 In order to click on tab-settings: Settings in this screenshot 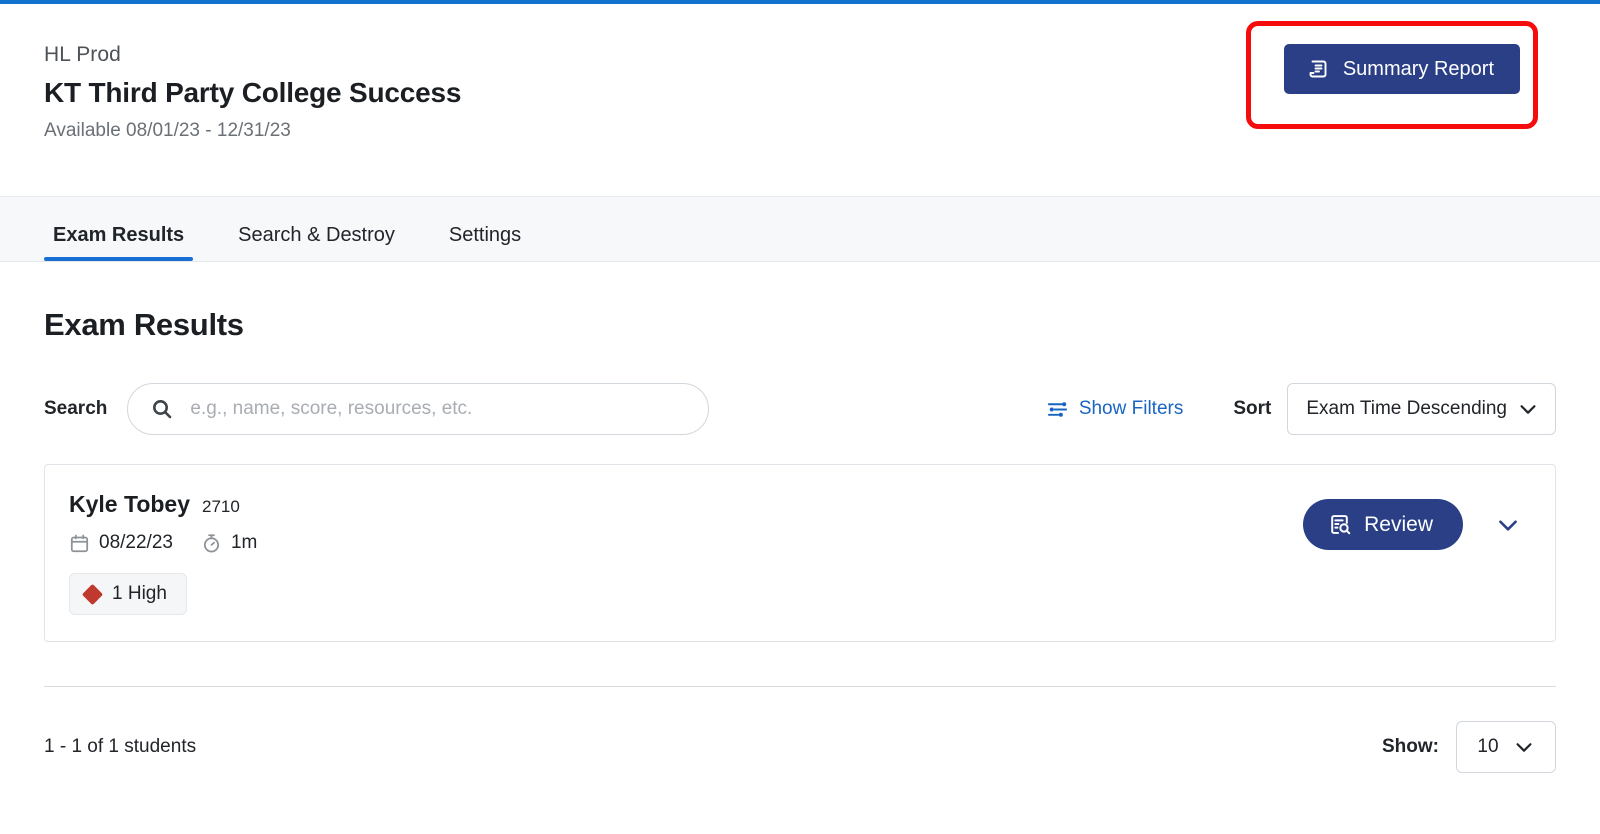, I will do `click(485, 242)`.